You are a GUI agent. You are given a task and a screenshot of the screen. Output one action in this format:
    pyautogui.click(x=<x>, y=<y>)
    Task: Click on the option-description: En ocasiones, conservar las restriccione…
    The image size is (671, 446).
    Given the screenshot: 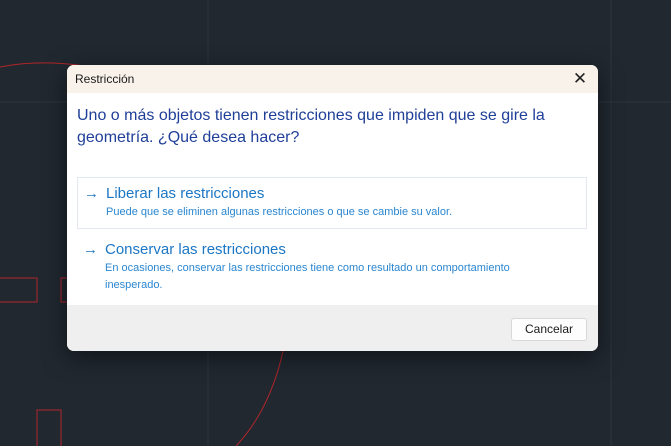 What is the action you would take?
    pyautogui.click(x=307, y=276)
    